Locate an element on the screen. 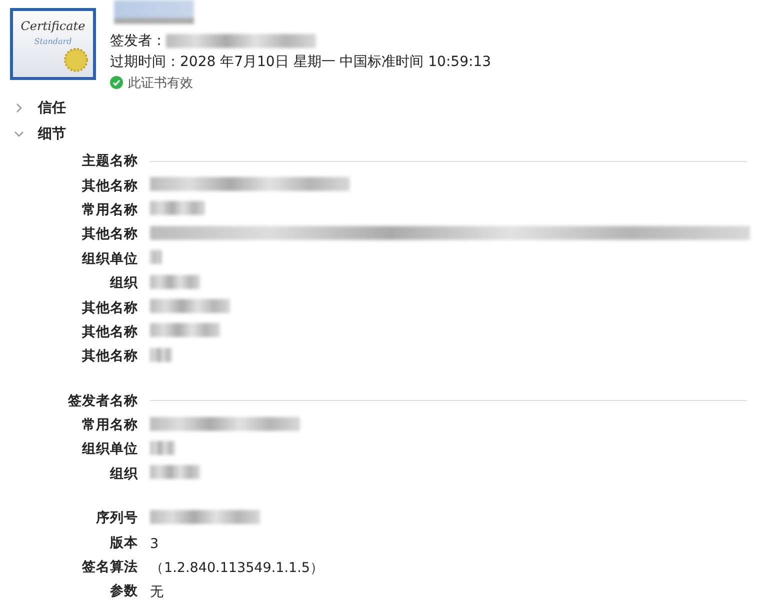 This screenshot has width=761, height=607. field-label: 参数 is located at coordinates (123, 591).